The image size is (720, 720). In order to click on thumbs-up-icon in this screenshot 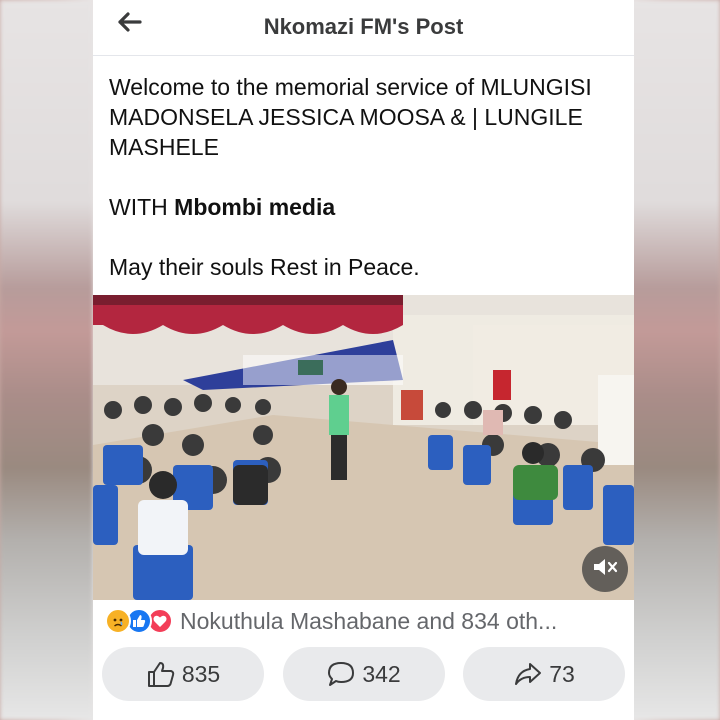, I will do `click(161, 674)`.